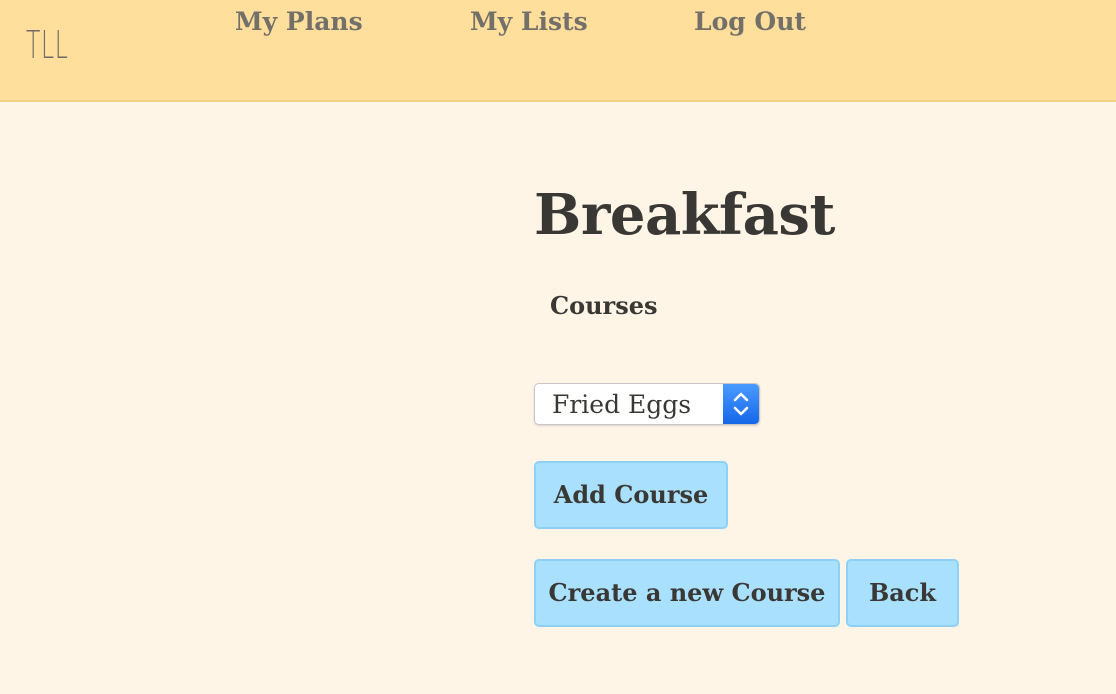 This screenshot has height=694, width=1116. What do you see at coordinates (684, 215) in the screenshot?
I see `page-title: Breakfast` at bounding box center [684, 215].